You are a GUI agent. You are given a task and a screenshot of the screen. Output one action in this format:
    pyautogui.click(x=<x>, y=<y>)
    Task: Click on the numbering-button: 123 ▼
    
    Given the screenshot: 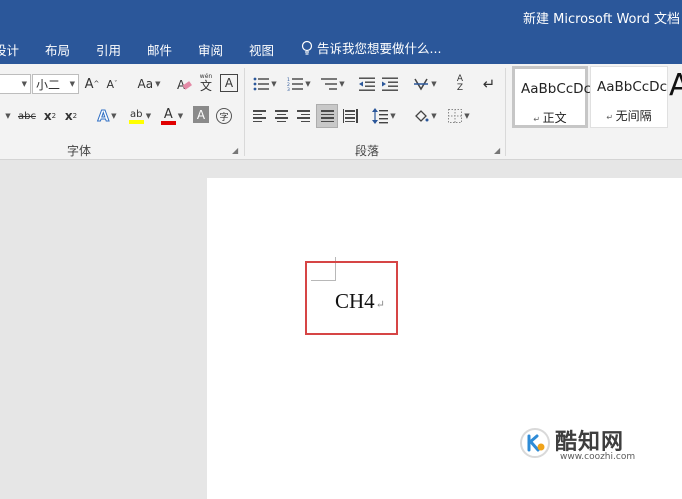 What is the action you would take?
    pyautogui.click(x=299, y=84)
    